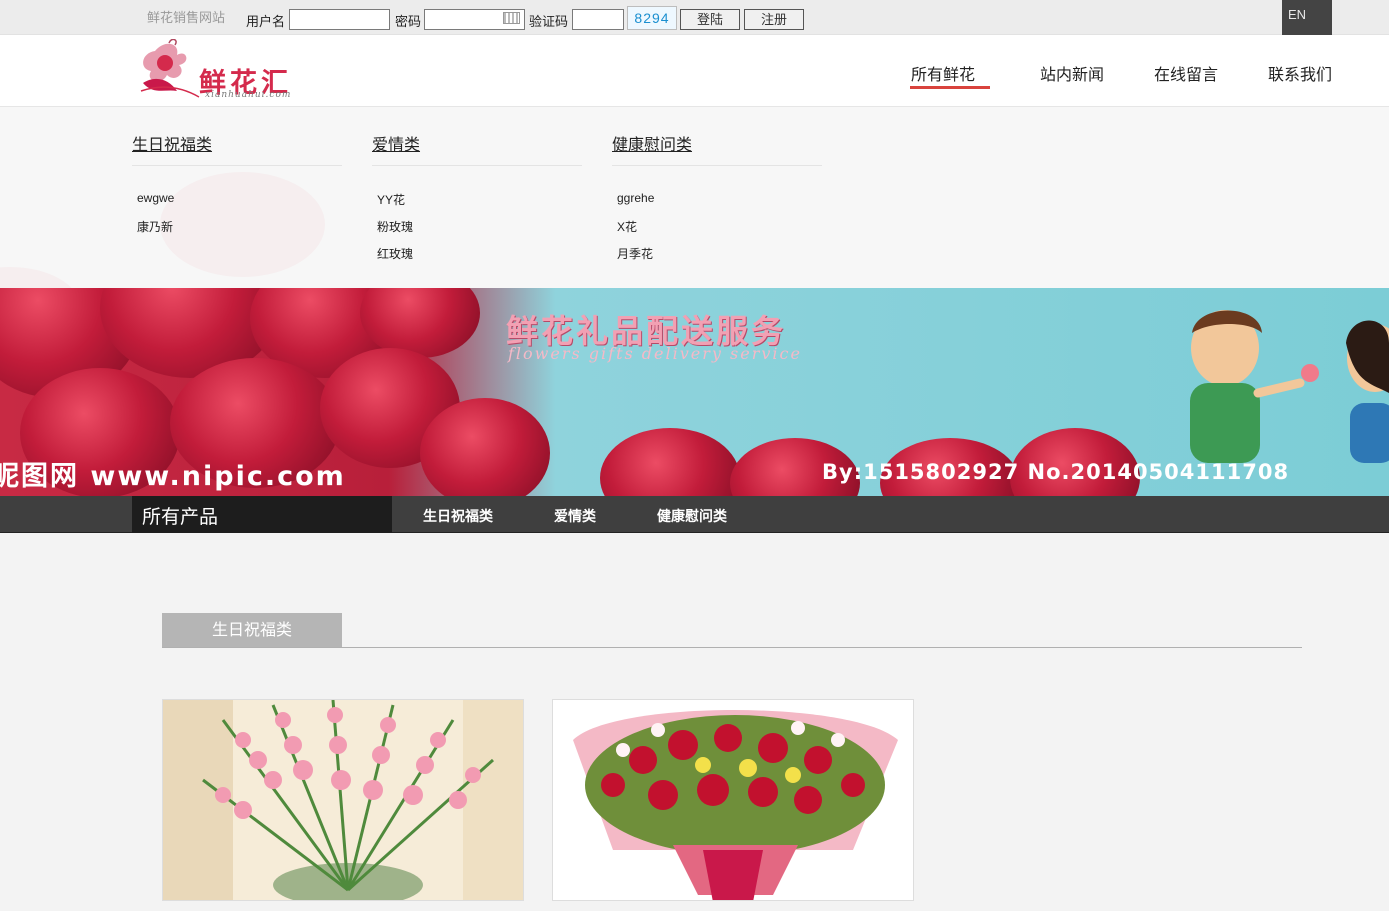 The height and width of the screenshot is (911, 1389). I want to click on rose-bouquet-product-image, so click(733, 800).